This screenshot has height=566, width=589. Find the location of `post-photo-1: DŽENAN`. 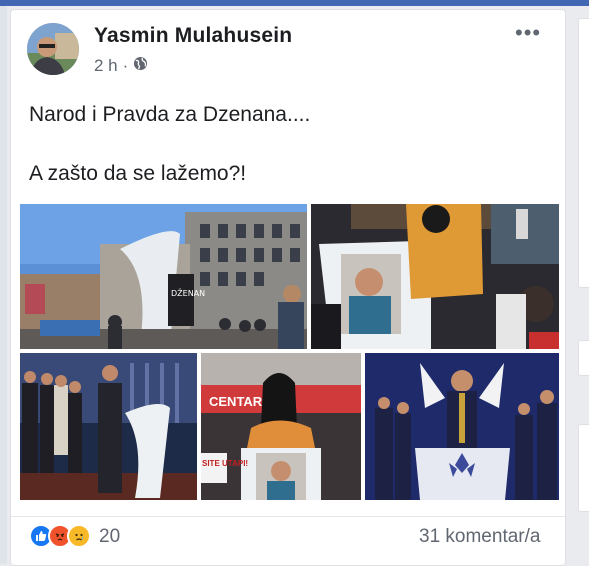

post-photo-1: DŽENAN is located at coordinates (163, 276).